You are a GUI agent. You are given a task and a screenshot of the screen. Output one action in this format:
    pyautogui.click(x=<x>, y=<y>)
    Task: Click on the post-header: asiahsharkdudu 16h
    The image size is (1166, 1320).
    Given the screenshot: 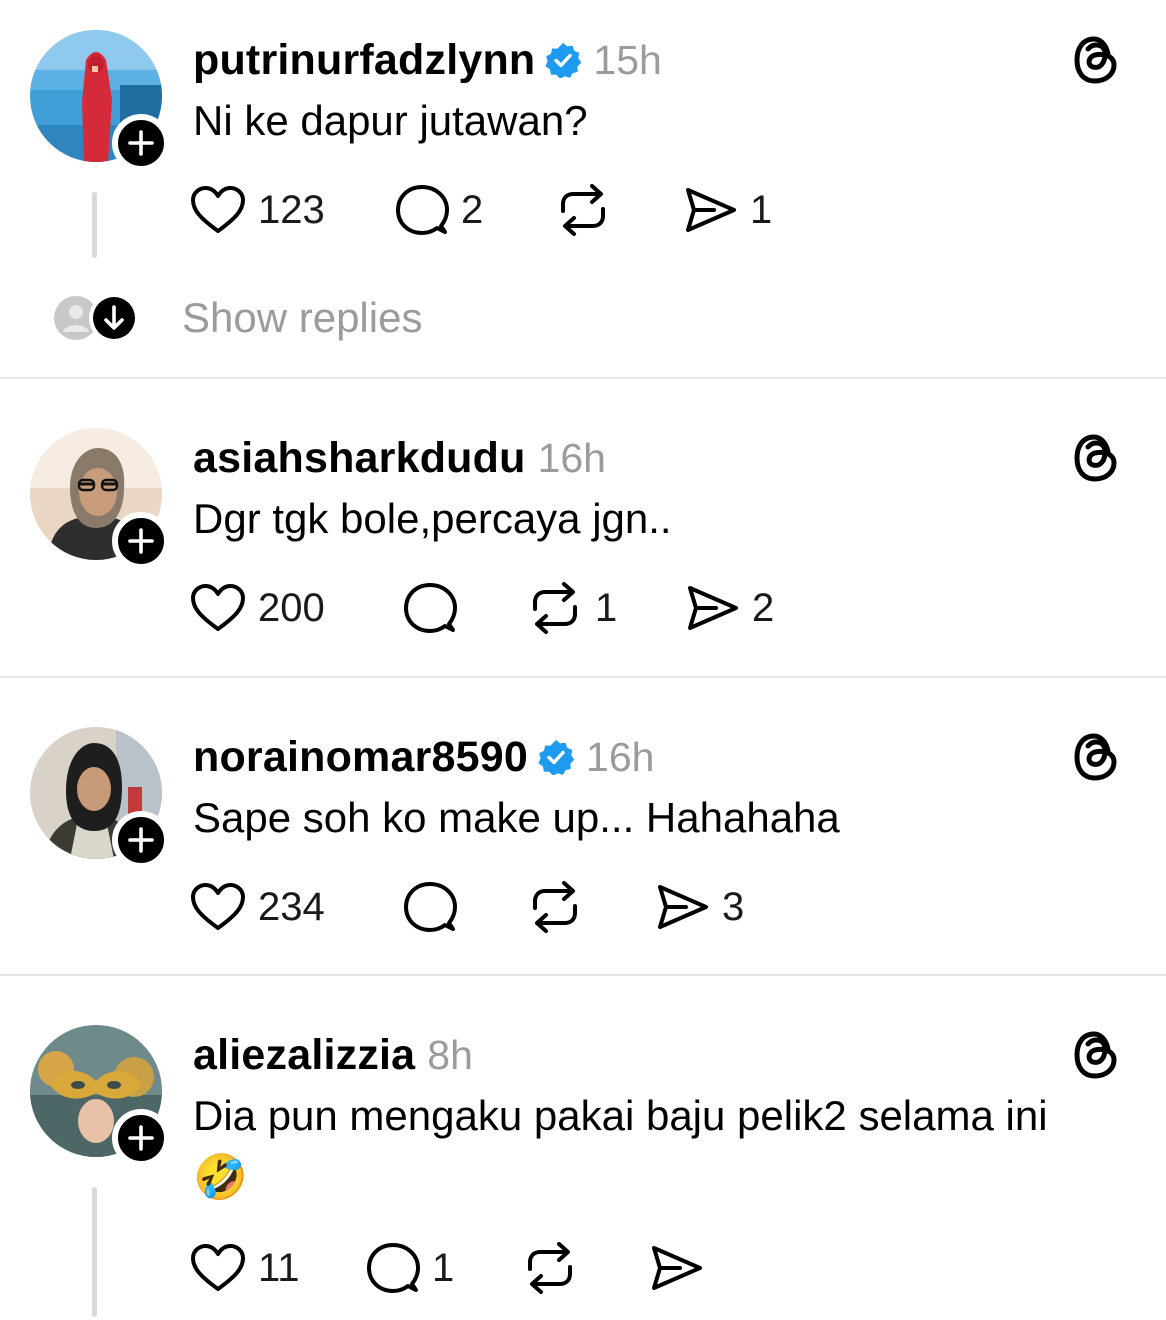 What is the action you would take?
    pyautogui.click(x=399, y=458)
    